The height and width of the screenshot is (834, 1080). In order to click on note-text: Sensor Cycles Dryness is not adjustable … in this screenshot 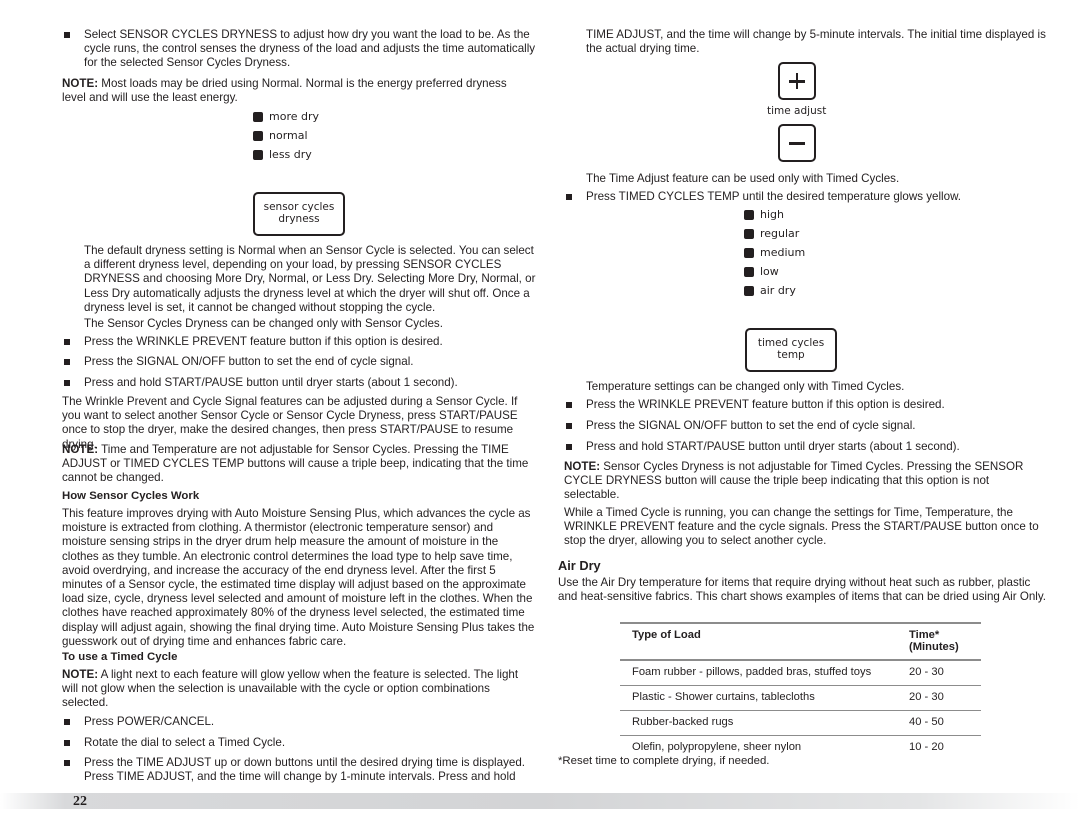, I will do `click(794, 481)`.